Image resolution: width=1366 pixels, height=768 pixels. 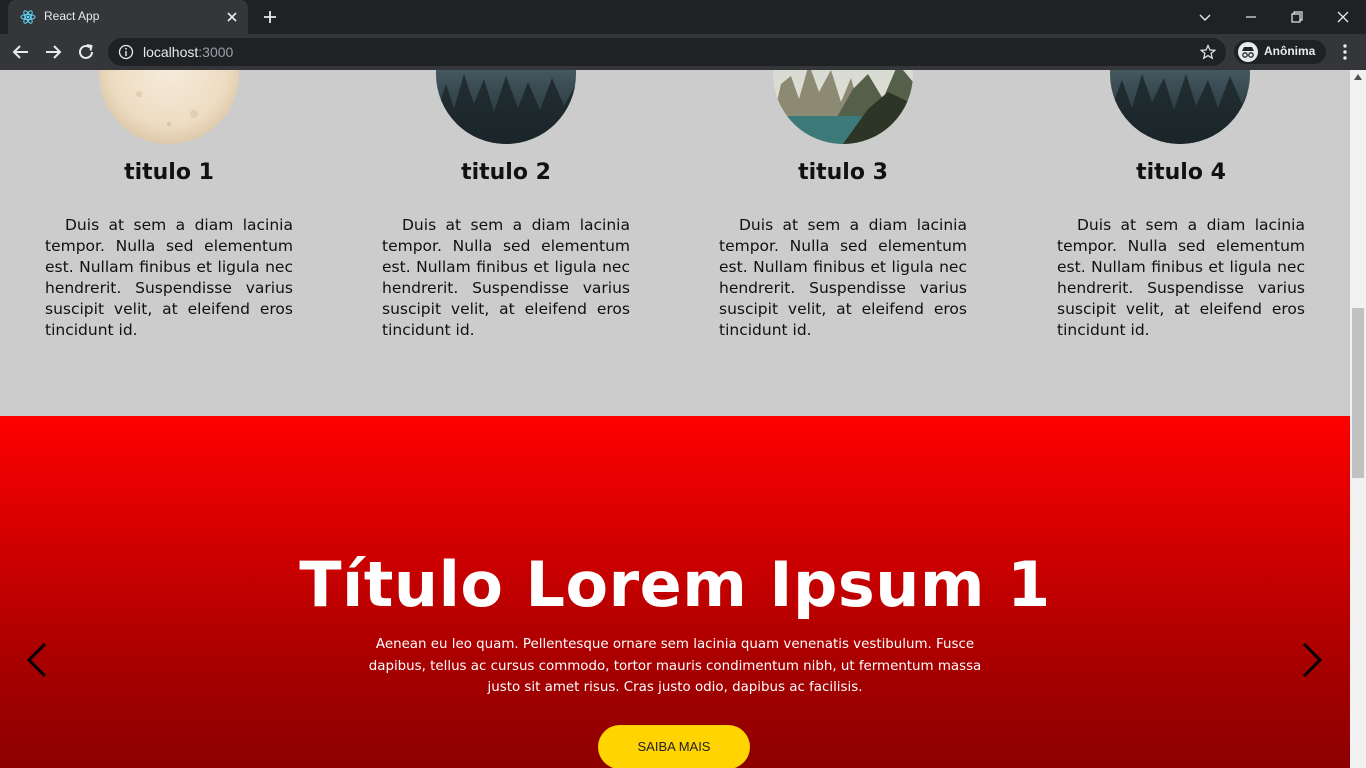 I want to click on scrollbar-thumb, so click(x=1358, y=393).